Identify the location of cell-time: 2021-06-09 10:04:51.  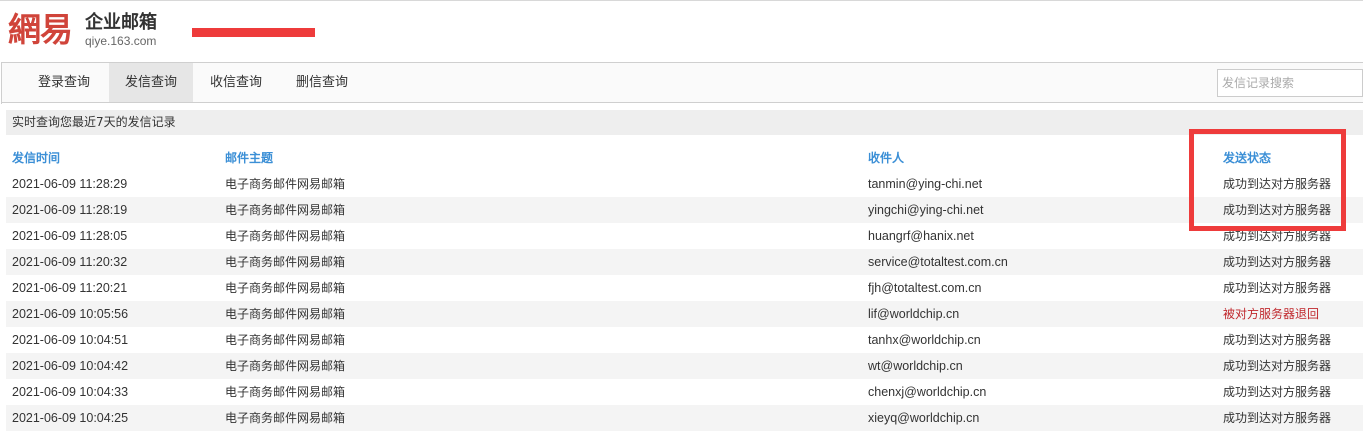
(70, 340).